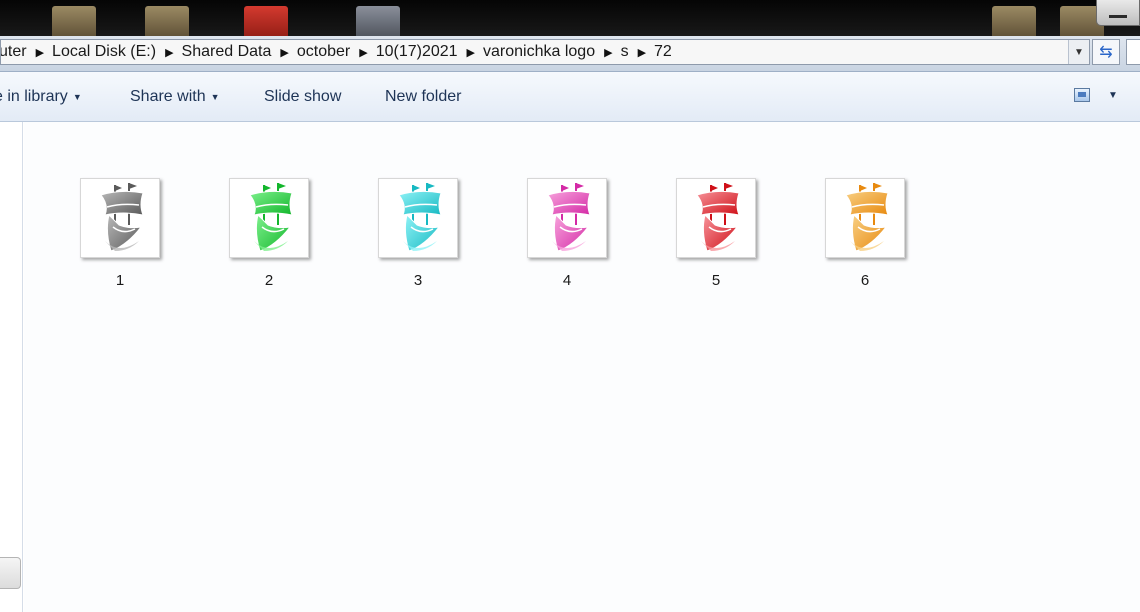 The height and width of the screenshot is (612, 1140). I want to click on breadcrumb-item: Local Disk (E:), so click(104, 52).